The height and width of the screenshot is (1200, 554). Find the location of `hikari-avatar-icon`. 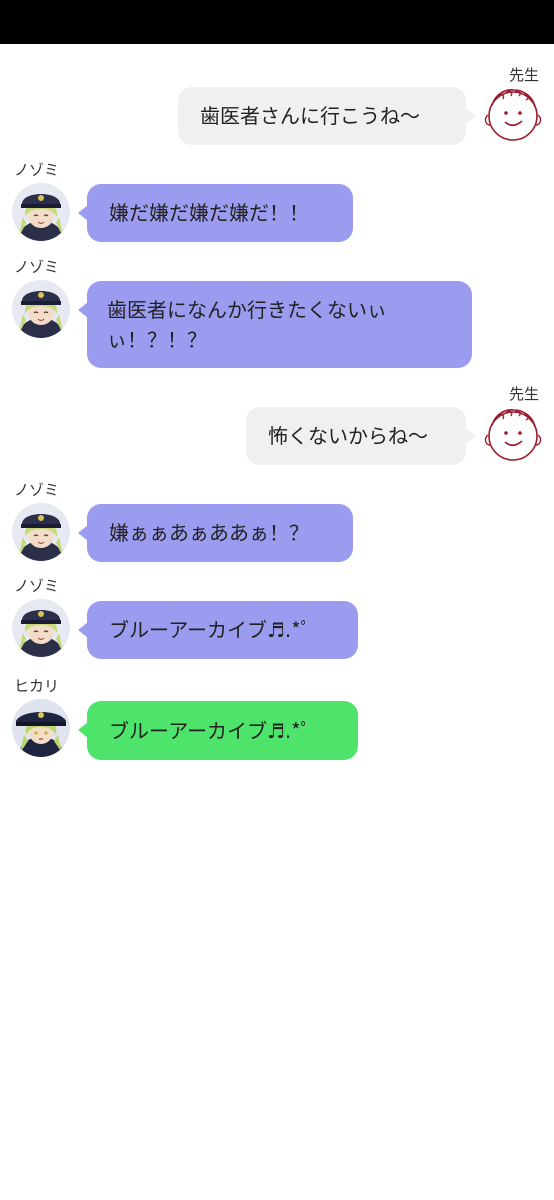

hikari-avatar-icon is located at coordinates (41, 728).